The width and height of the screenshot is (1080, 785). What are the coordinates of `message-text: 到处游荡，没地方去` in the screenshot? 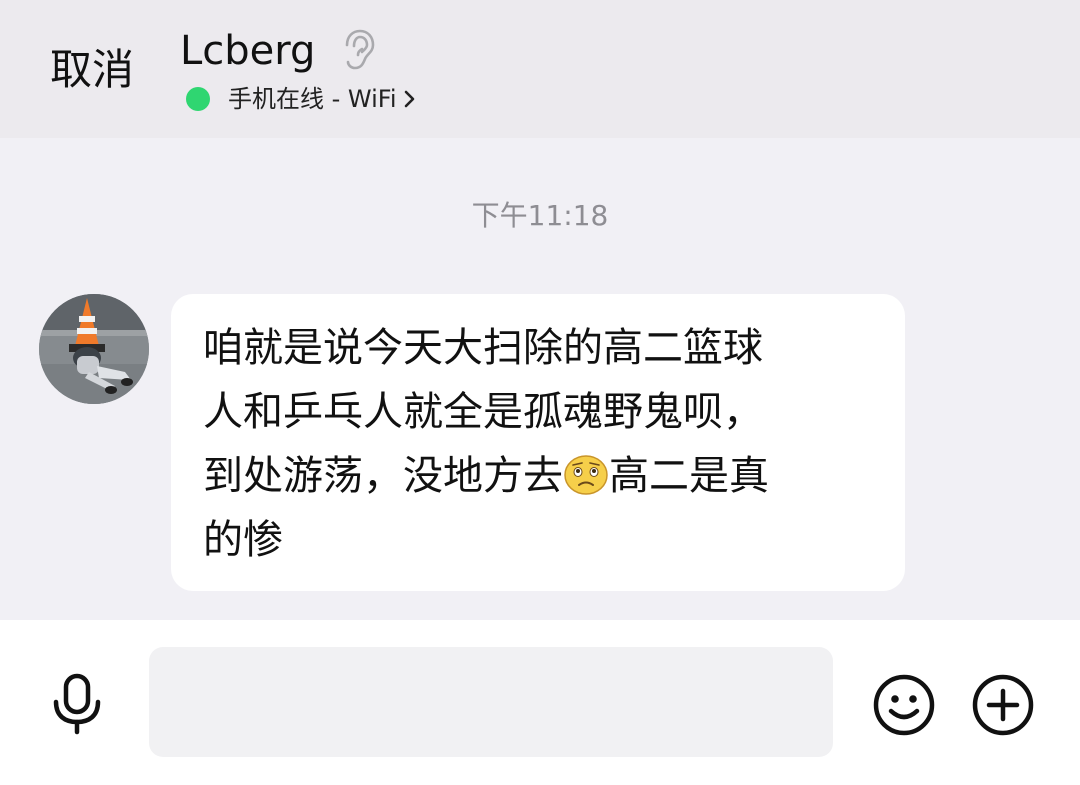 It's located at (383, 476).